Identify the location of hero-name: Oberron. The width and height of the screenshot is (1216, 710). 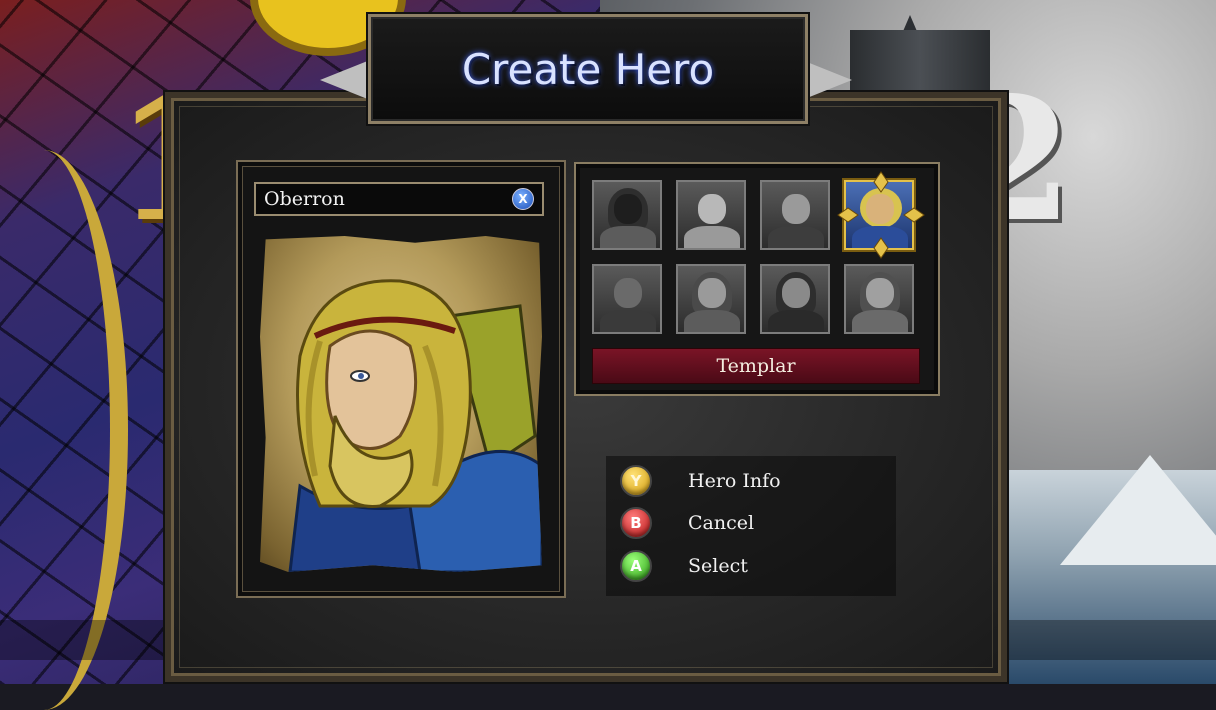
(304, 199).